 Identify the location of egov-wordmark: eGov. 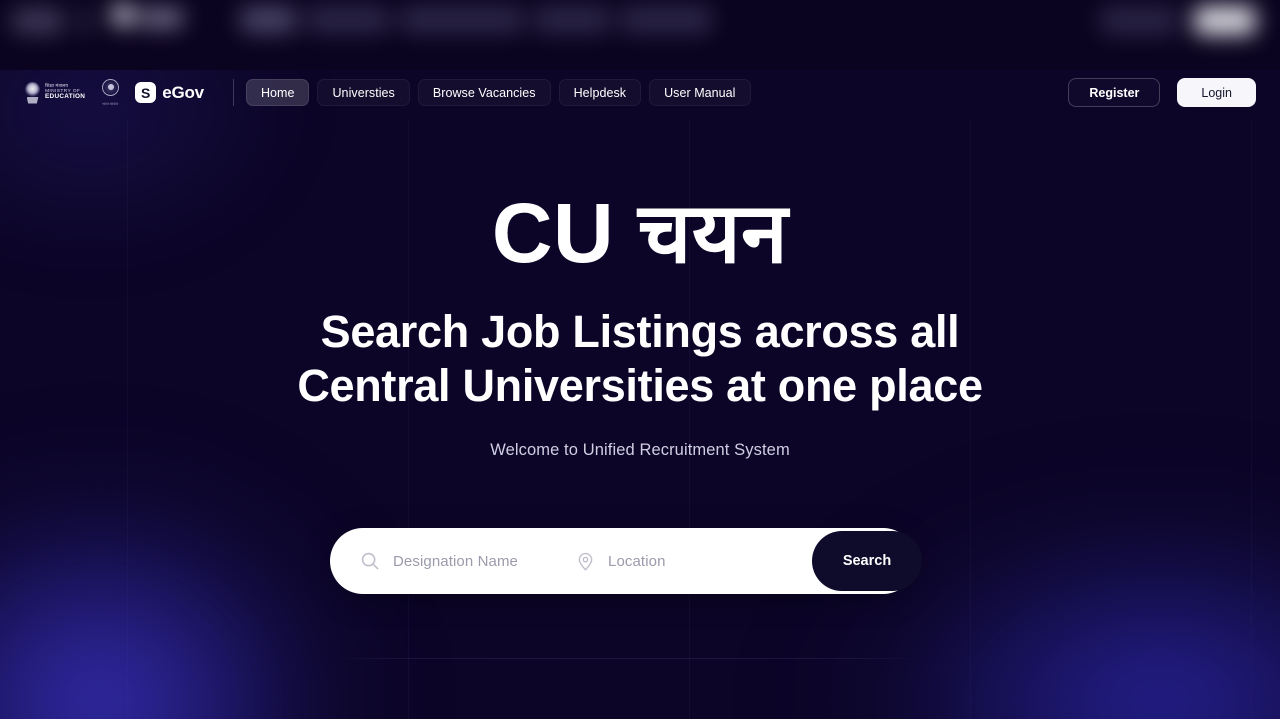
(183, 92).